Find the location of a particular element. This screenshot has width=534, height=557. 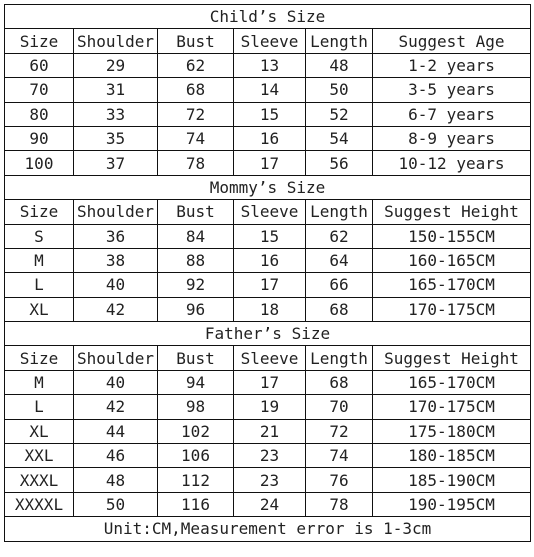

table-cell: 54 is located at coordinates (339, 138).